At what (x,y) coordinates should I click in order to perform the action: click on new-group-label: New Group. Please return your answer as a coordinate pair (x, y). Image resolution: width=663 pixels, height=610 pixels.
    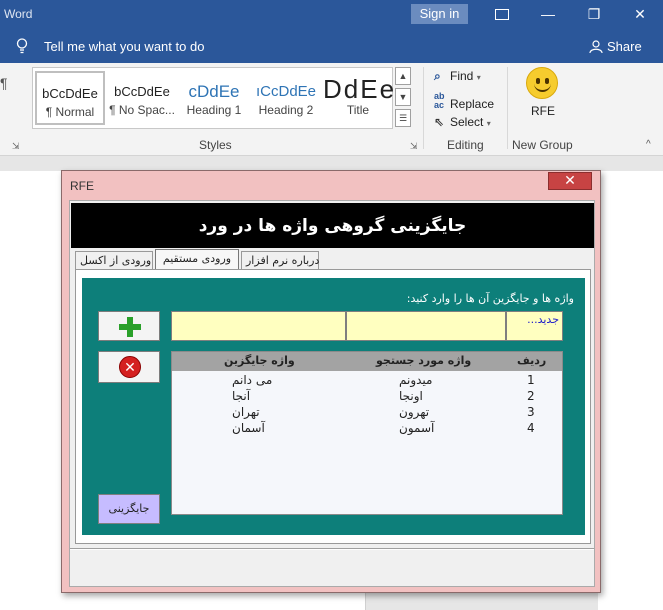
    Looking at the image, I should click on (542, 145).